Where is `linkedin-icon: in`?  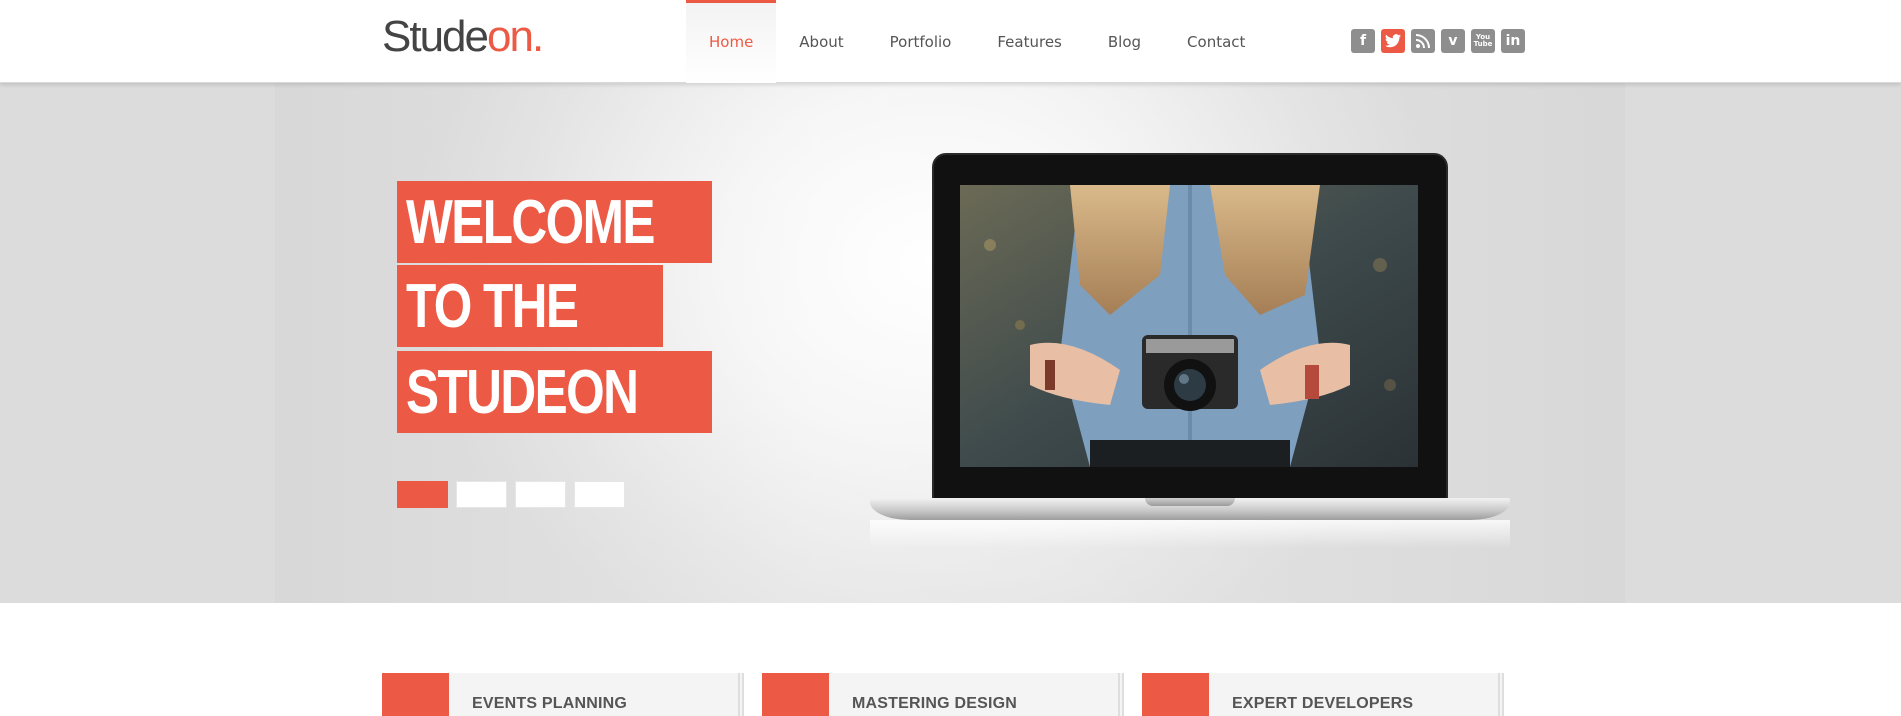 linkedin-icon: in is located at coordinates (1513, 41).